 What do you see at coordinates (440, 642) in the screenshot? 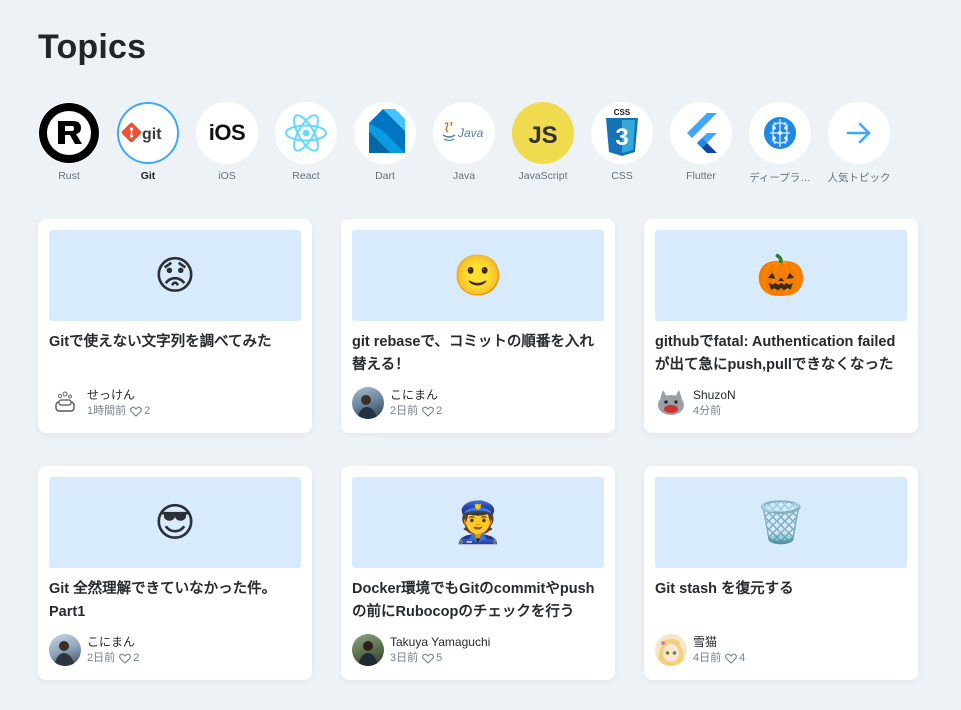
I see `author-name: Takuya Yamaguchi` at bounding box center [440, 642].